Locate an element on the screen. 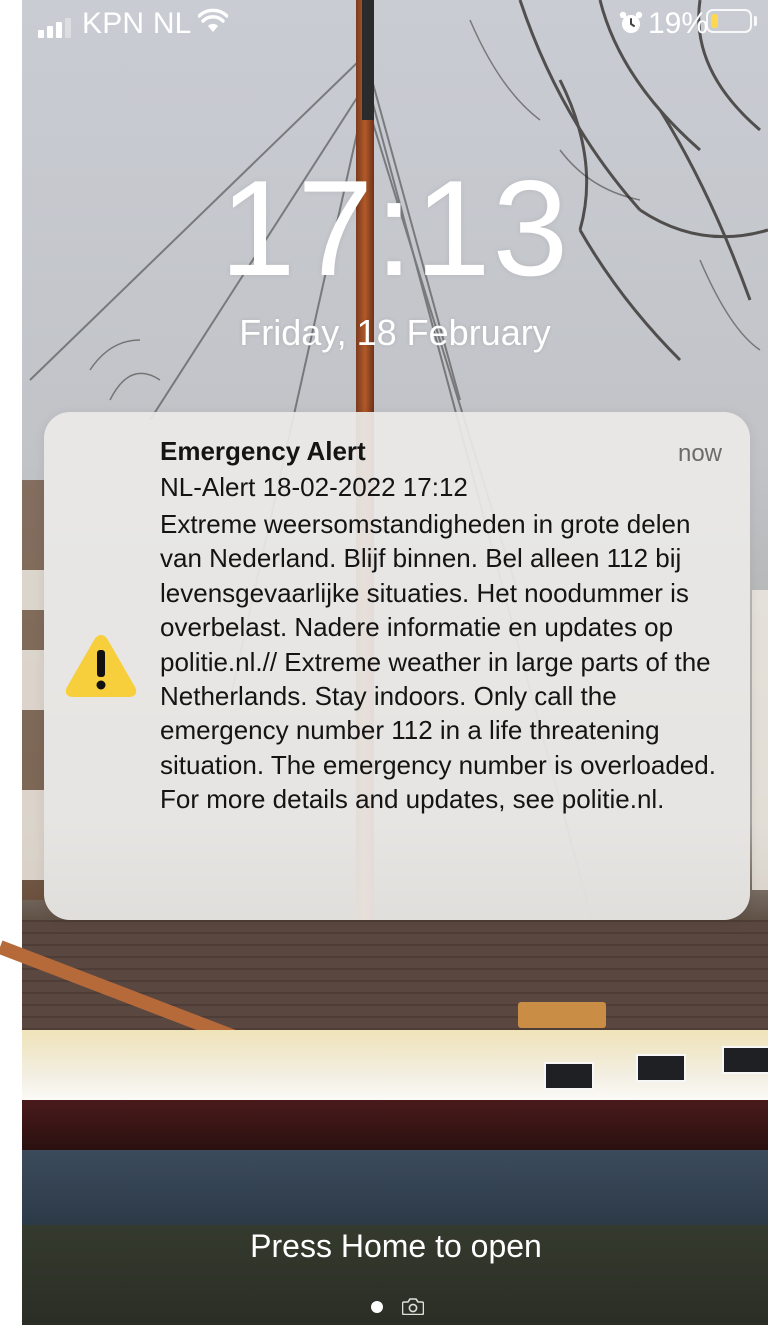 The height and width of the screenshot is (1325, 768). alarm-icon is located at coordinates (631, 22).